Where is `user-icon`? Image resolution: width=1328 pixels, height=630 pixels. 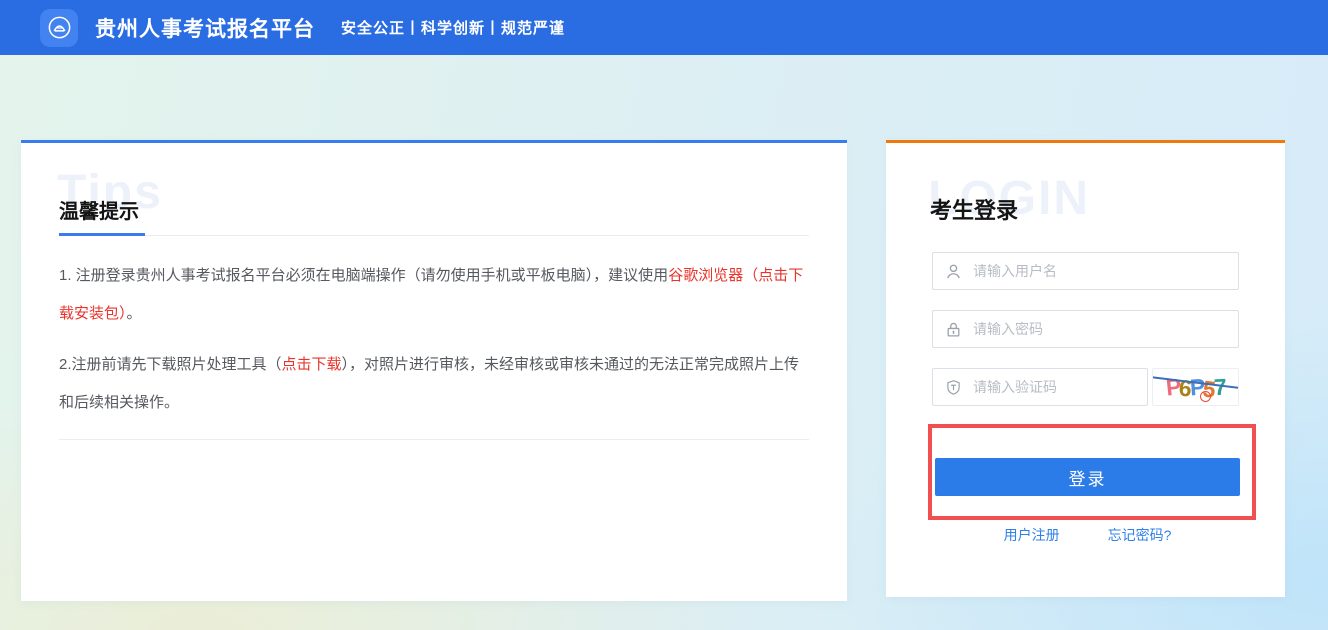
user-icon is located at coordinates (953, 271).